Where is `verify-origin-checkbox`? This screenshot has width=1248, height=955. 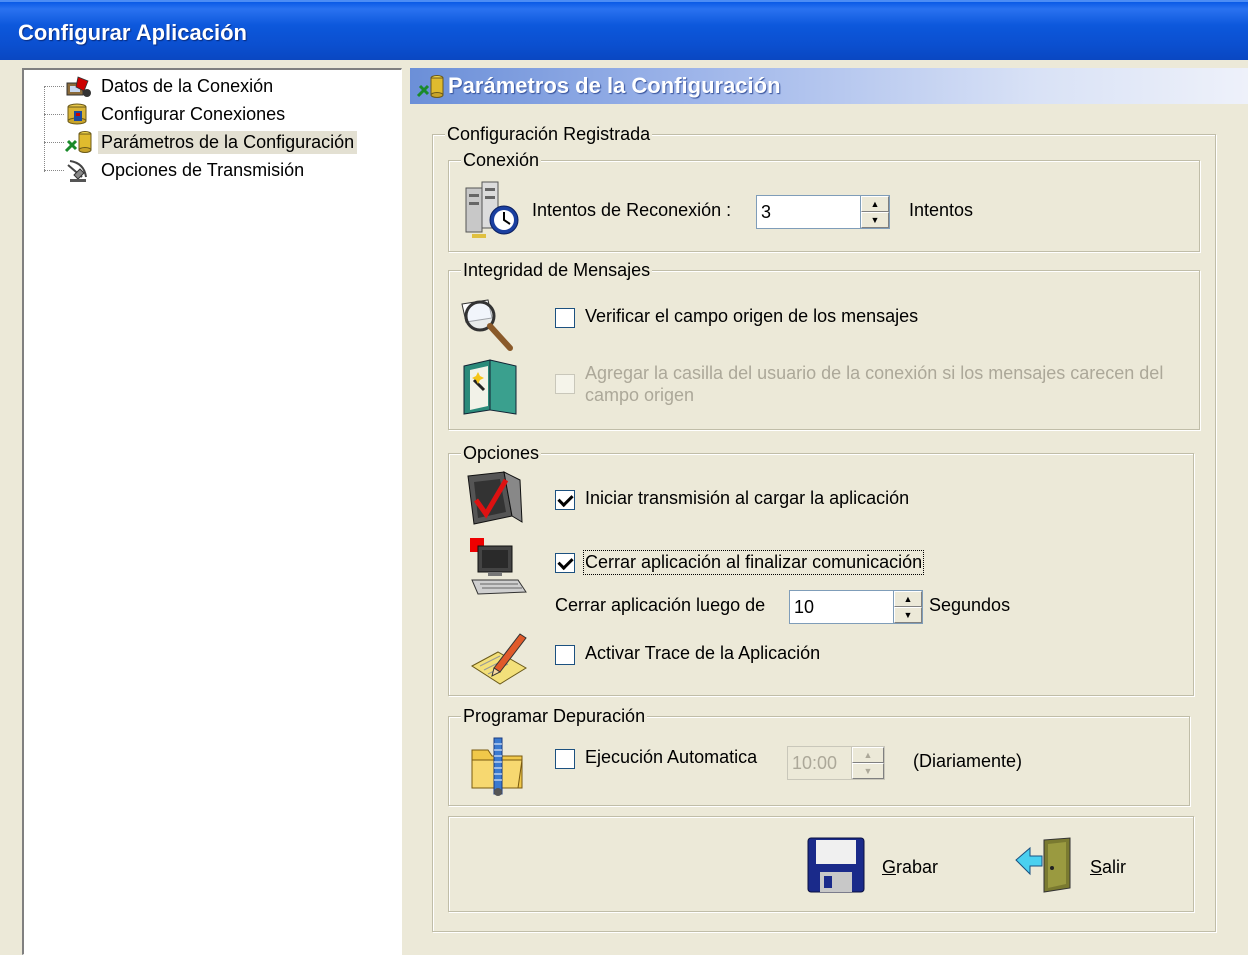
verify-origin-checkbox is located at coordinates (565, 318).